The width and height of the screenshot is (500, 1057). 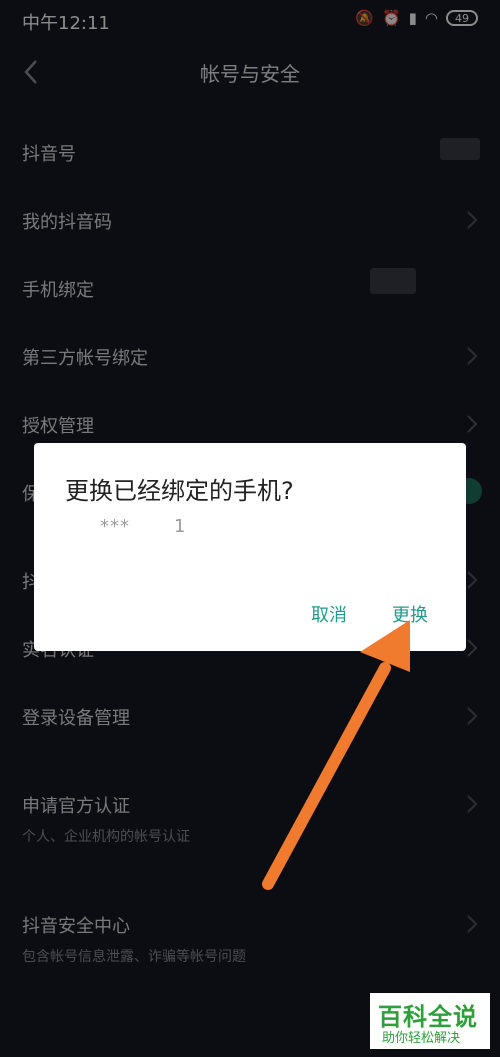 What do you see at coordinates (180, 526) in the screenshot?
I see `dialog-phone-tail: 1` at bounding box center [180, 526].